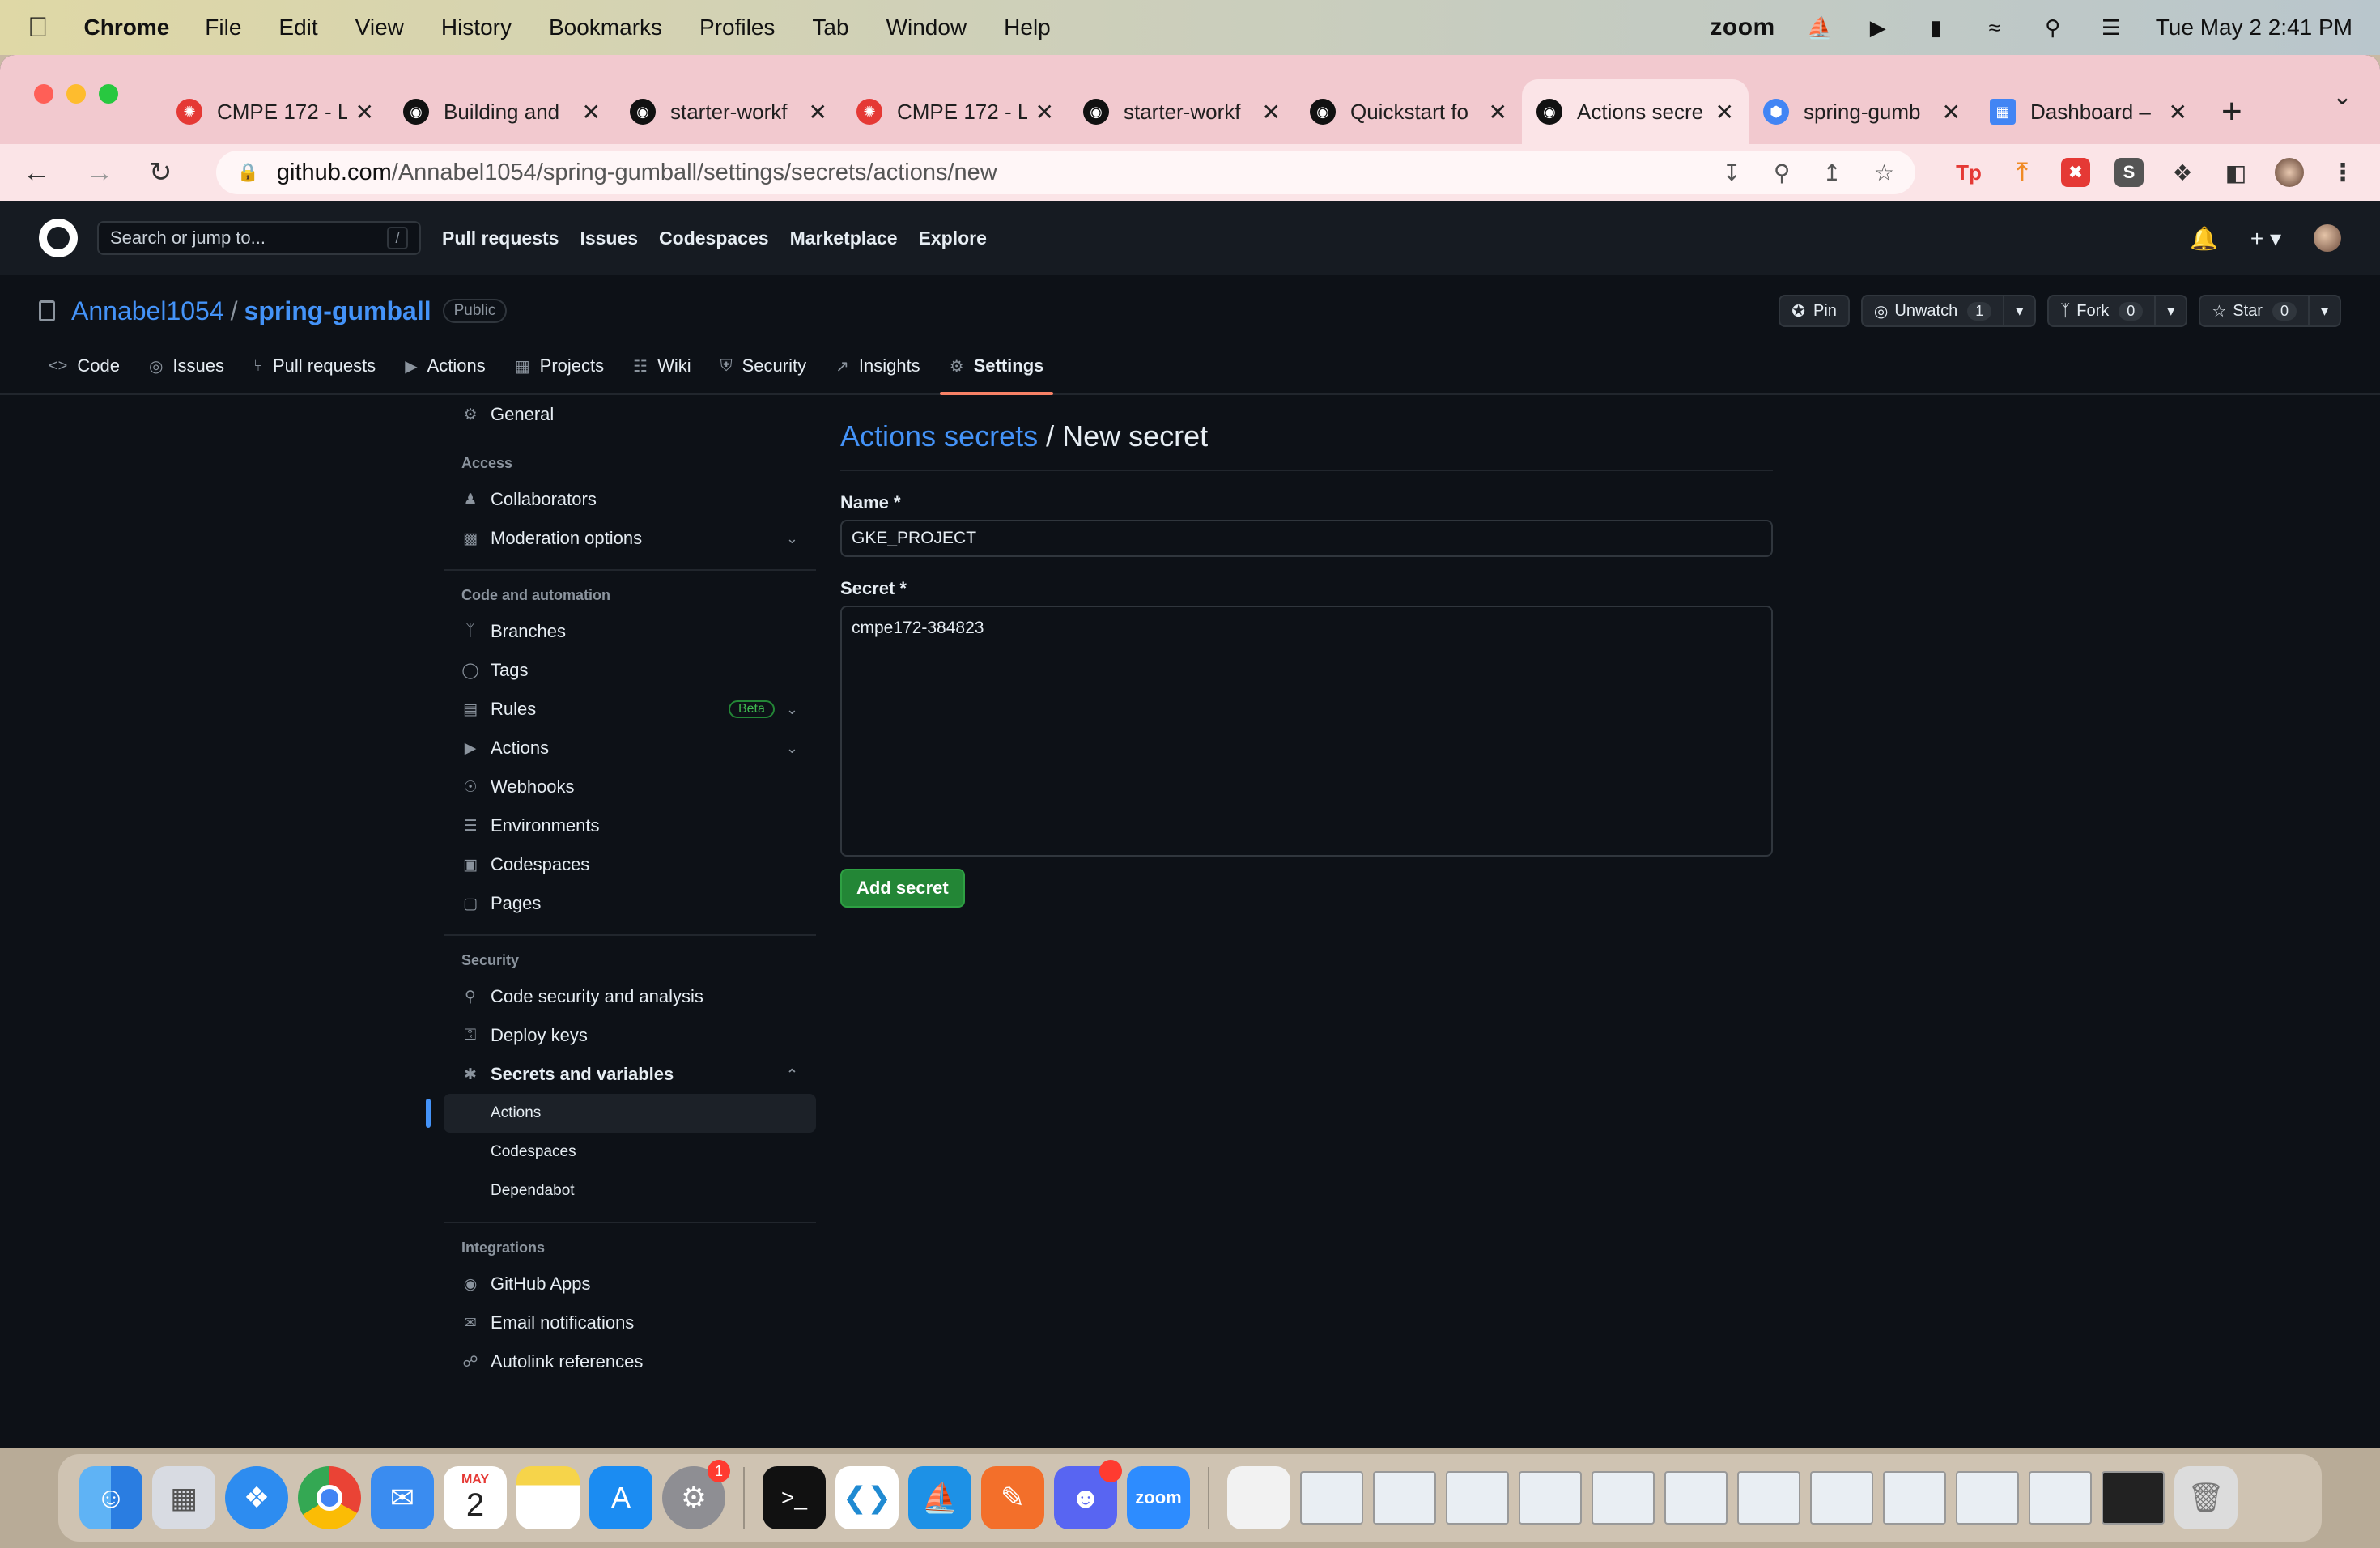 This screenshot has height=1548, width=2380. Describe the element at coordinates (1159, 1498) in the screenshot. I see `zoom-app-icon: zoom` at that location.